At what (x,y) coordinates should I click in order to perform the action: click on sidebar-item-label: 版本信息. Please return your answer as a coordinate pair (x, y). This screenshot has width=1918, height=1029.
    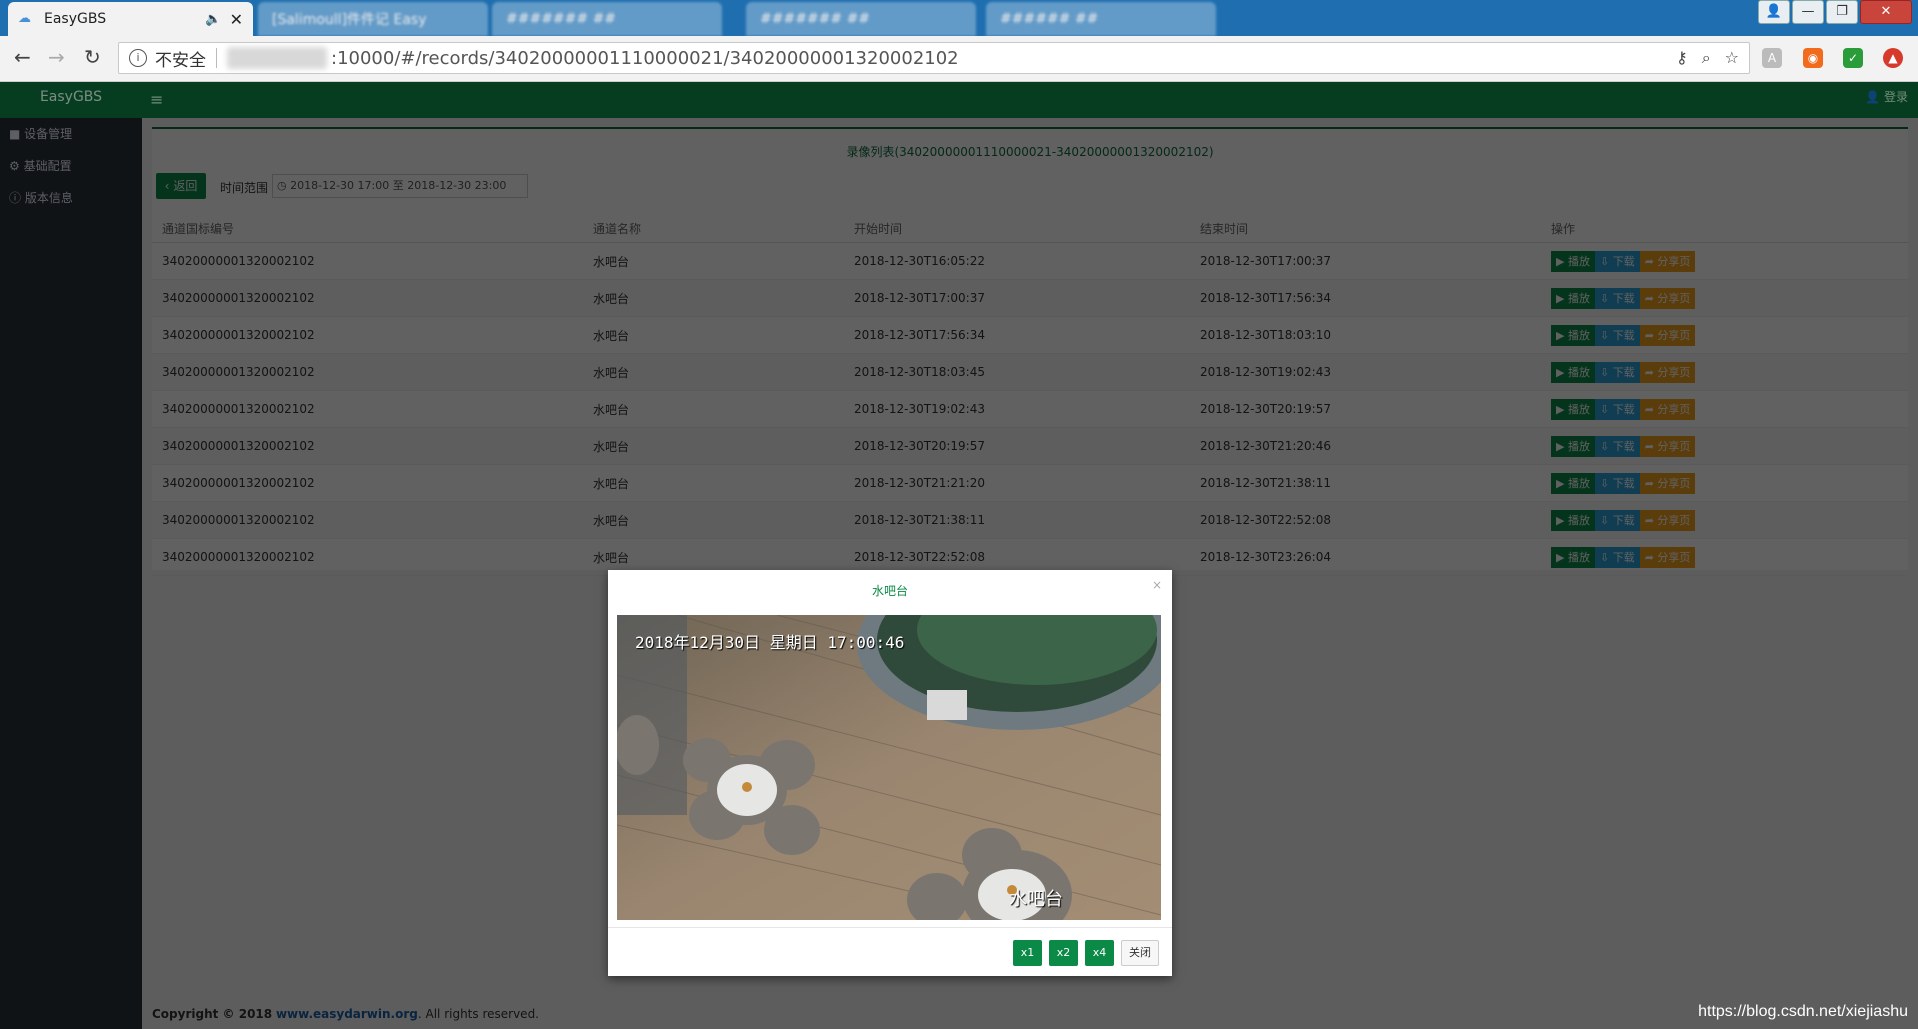
    Looking at the image, I should click on (48, 198).